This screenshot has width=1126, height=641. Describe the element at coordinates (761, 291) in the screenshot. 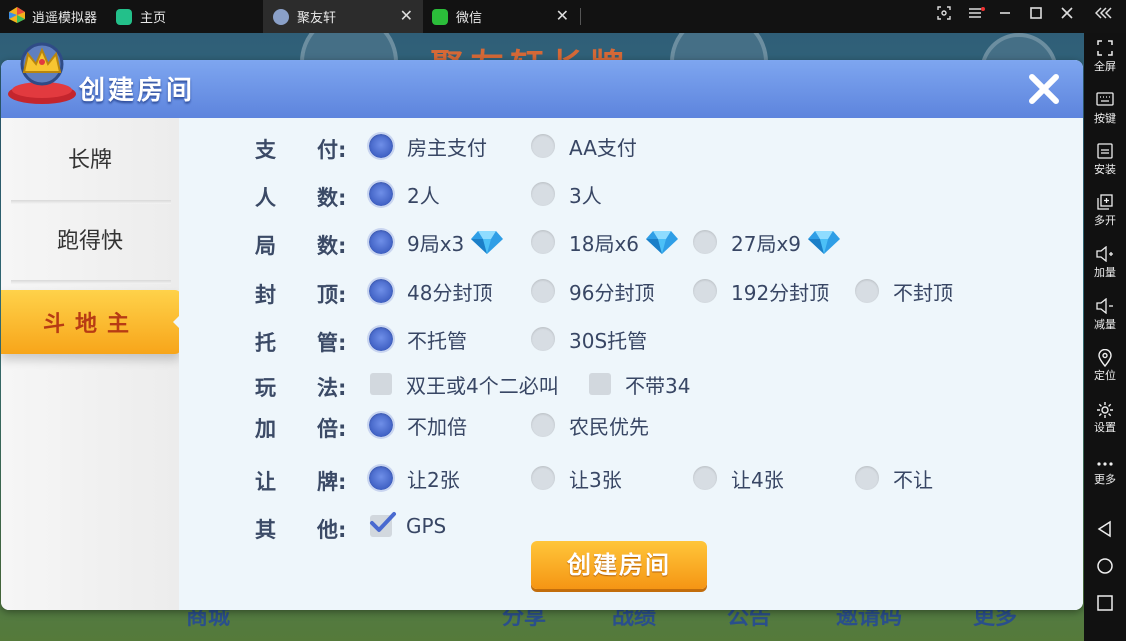

I see `option-cap-192: 192分封顶` at that location.